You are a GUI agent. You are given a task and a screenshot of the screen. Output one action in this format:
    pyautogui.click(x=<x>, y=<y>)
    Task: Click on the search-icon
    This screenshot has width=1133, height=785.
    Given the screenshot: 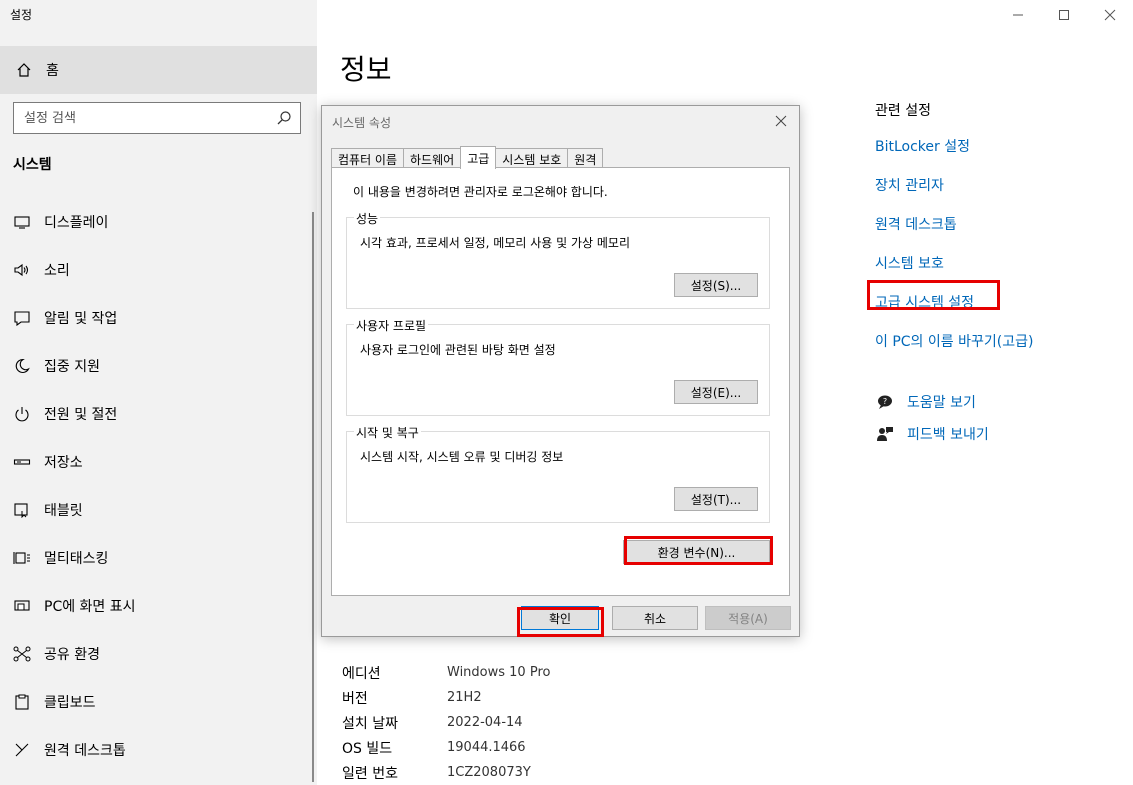 What is the action you would take?
    pyautogui.click(x=284, y=118)
    